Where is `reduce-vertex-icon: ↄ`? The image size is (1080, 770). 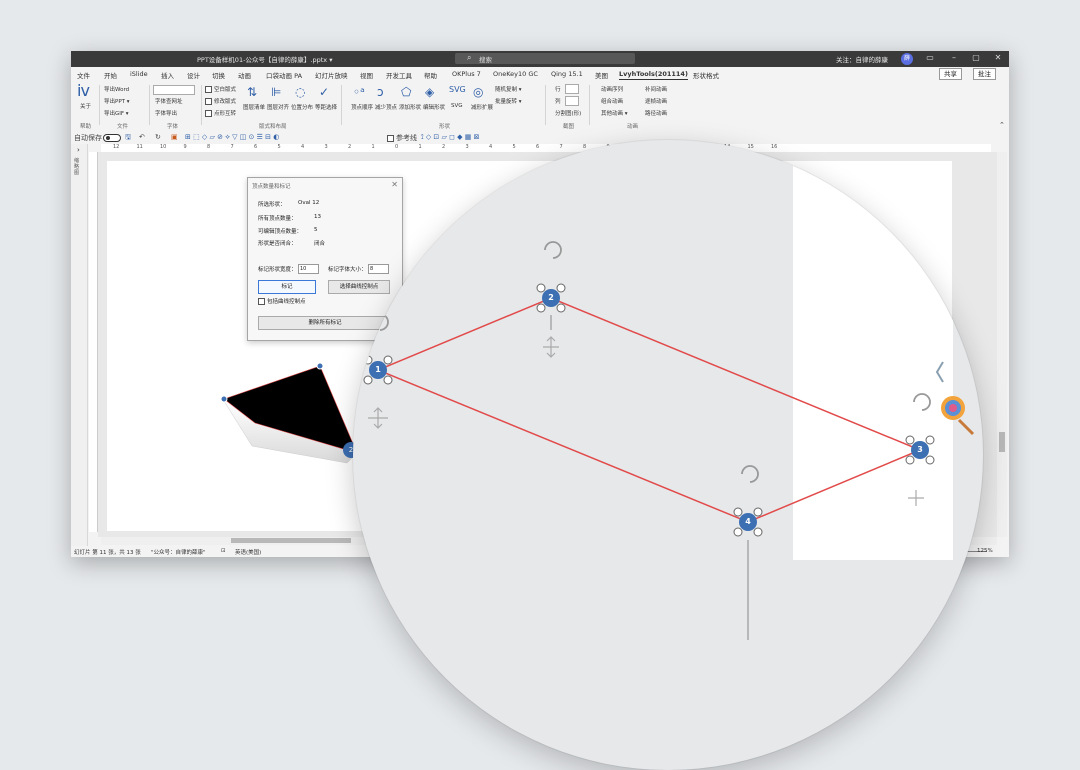
reduce-vertex-icon: ↄ is located at coordinates (380, 92).